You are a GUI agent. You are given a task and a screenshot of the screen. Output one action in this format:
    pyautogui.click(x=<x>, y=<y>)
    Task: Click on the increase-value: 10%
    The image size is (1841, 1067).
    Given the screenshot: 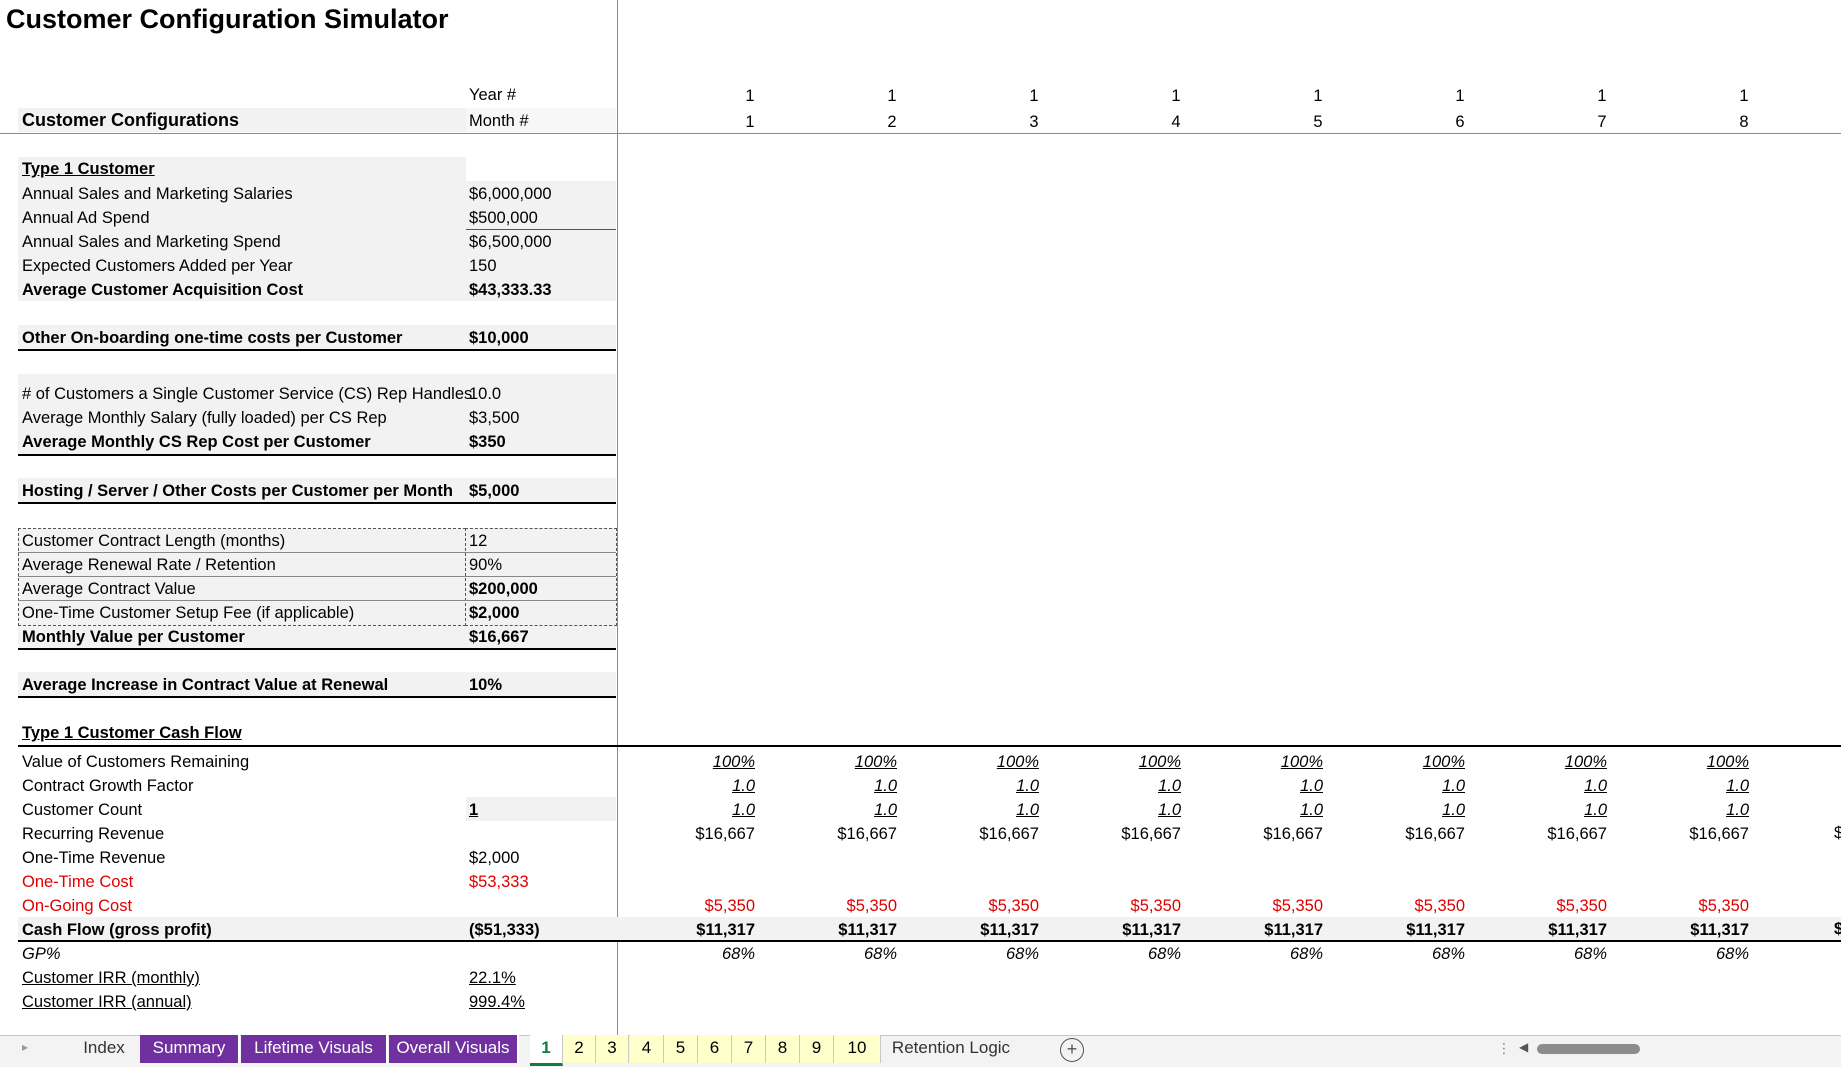 What is the action you would take?
    pyautogui.click(x=485, y=685)
    